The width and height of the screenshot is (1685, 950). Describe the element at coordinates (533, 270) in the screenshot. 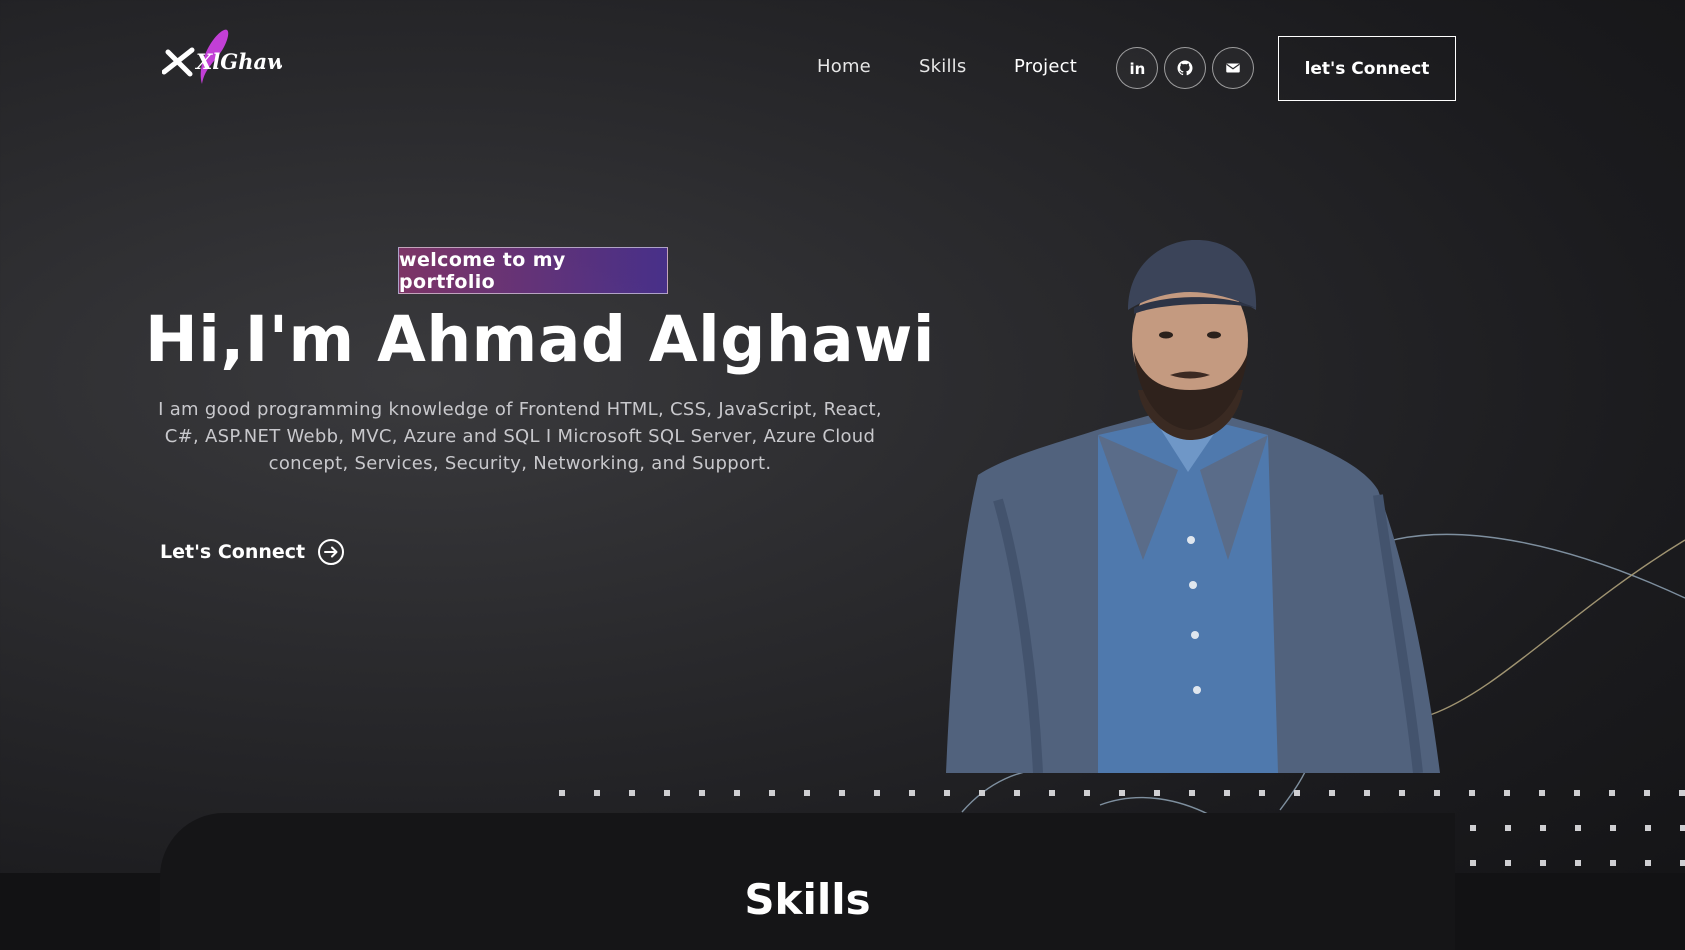

I see `welcome-tagline: welcome to my portfolio` at that location.